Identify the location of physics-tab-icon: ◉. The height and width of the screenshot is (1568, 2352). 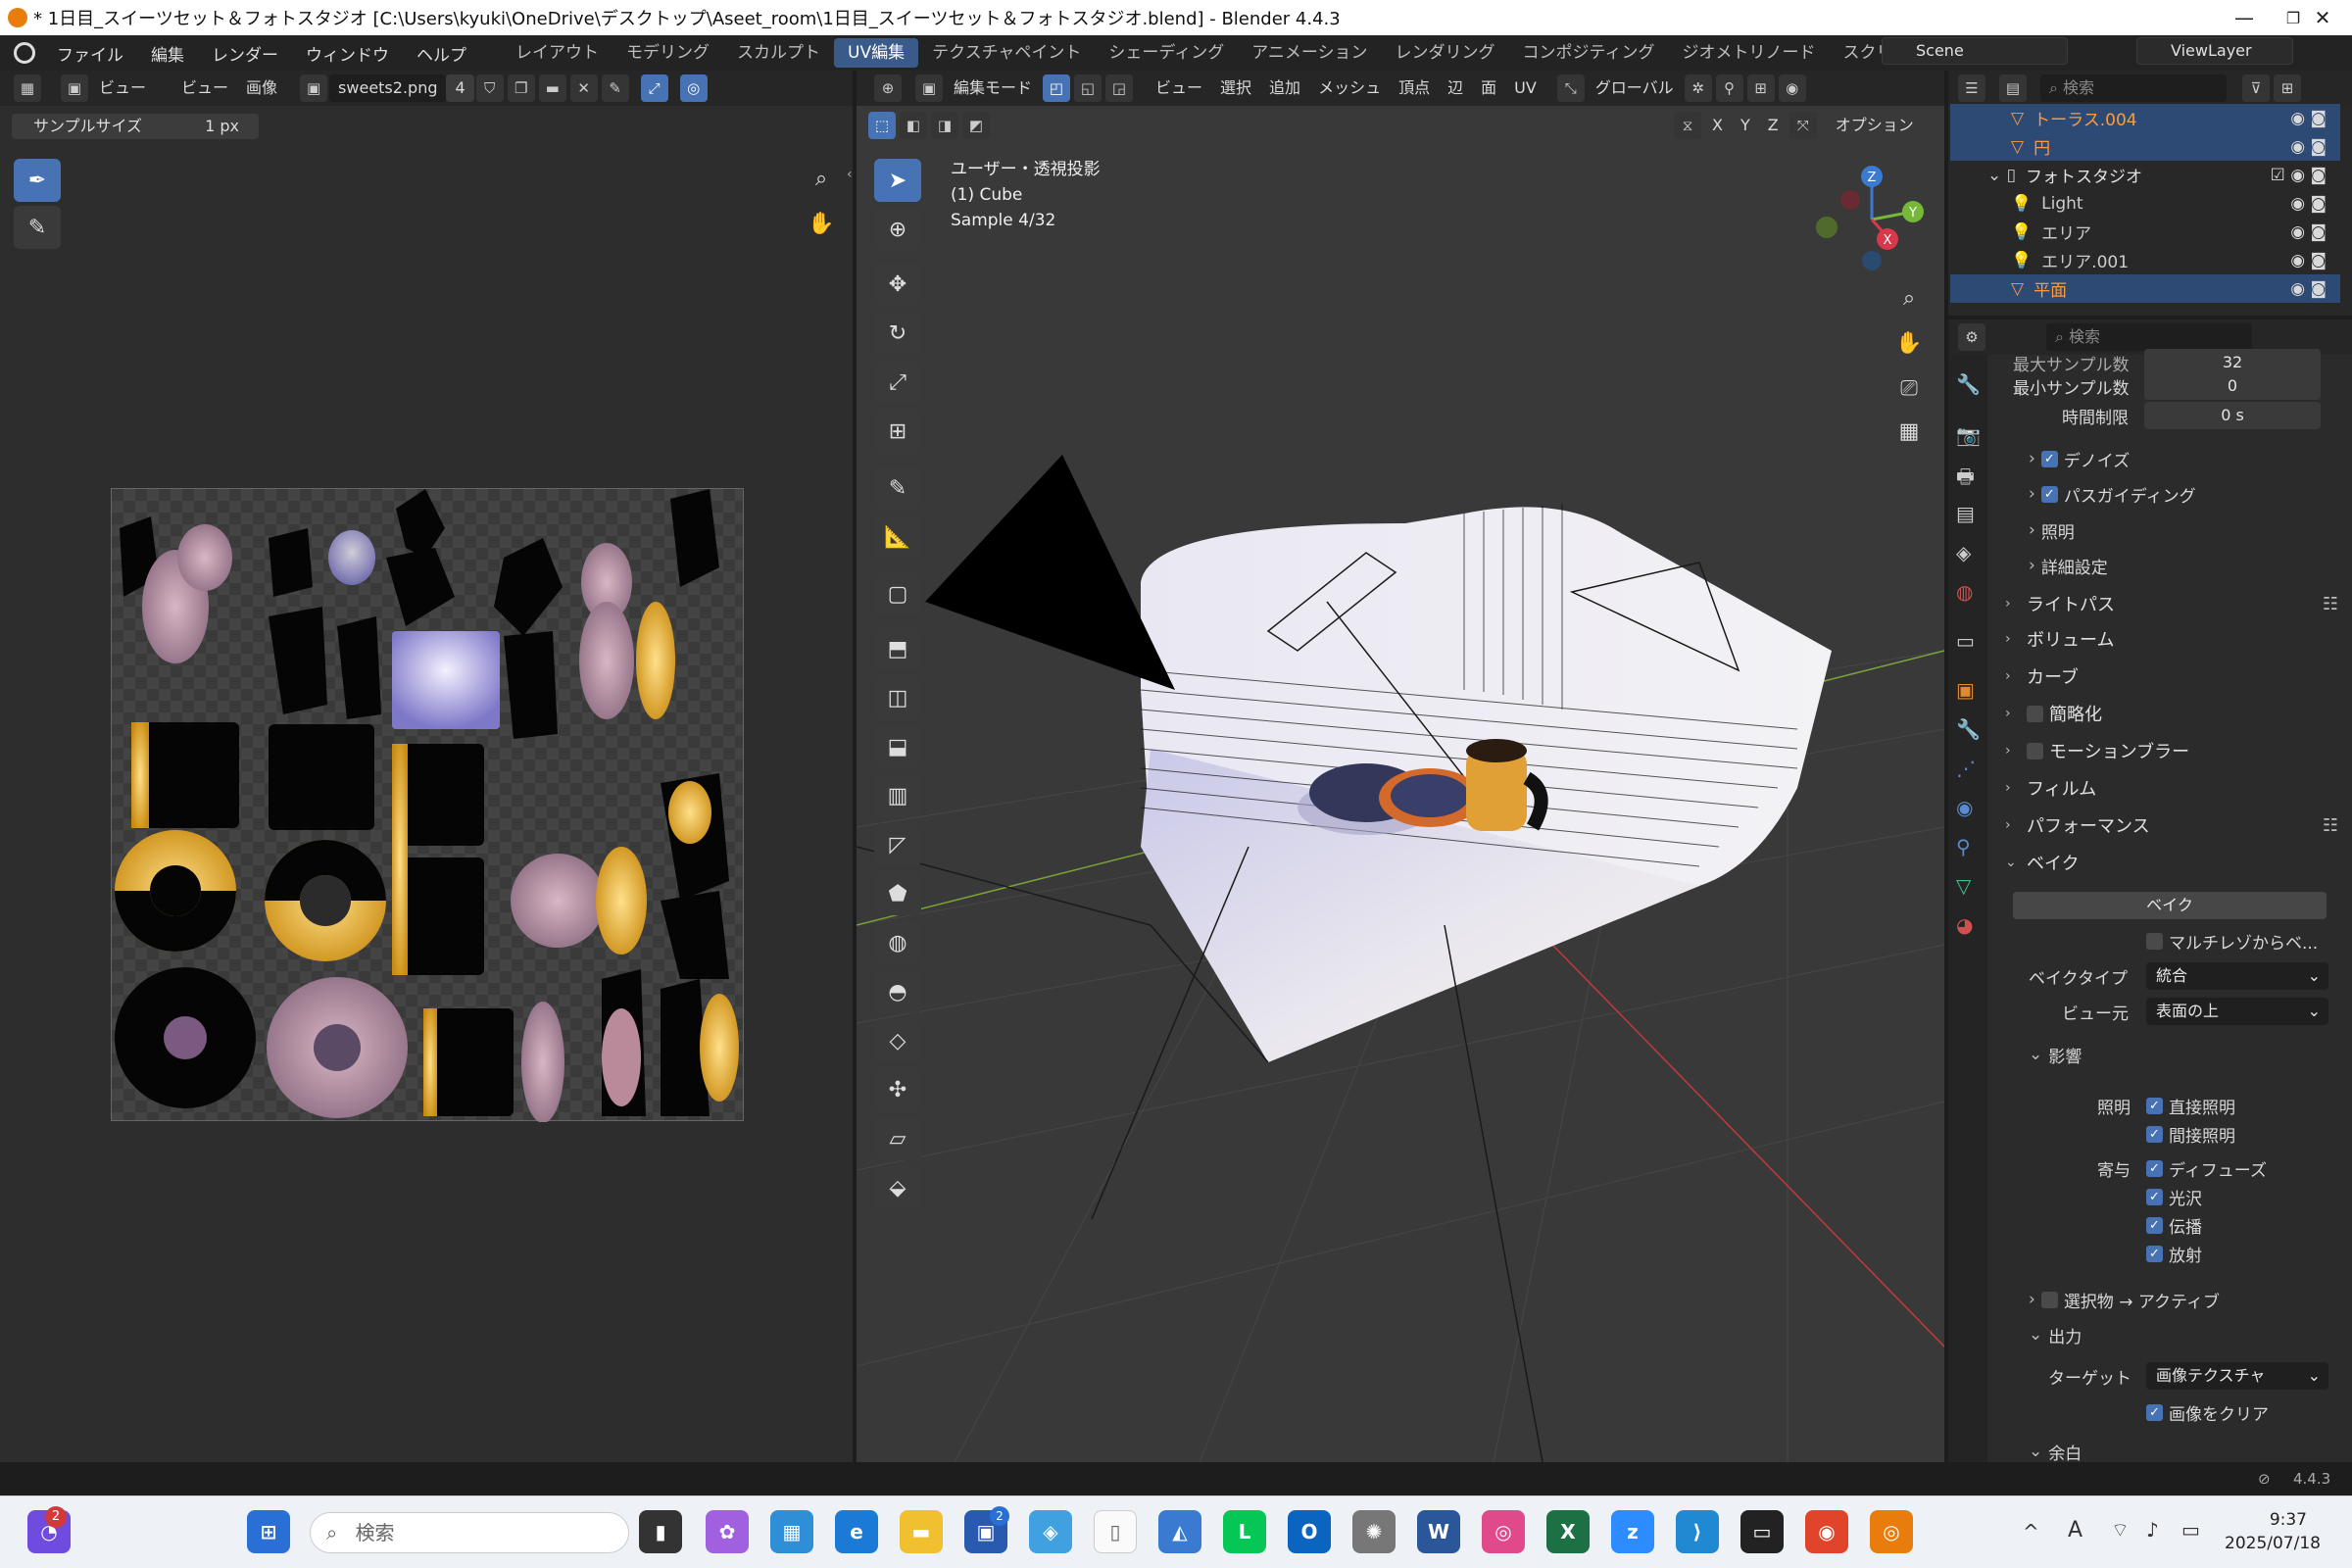
(1964, 807).